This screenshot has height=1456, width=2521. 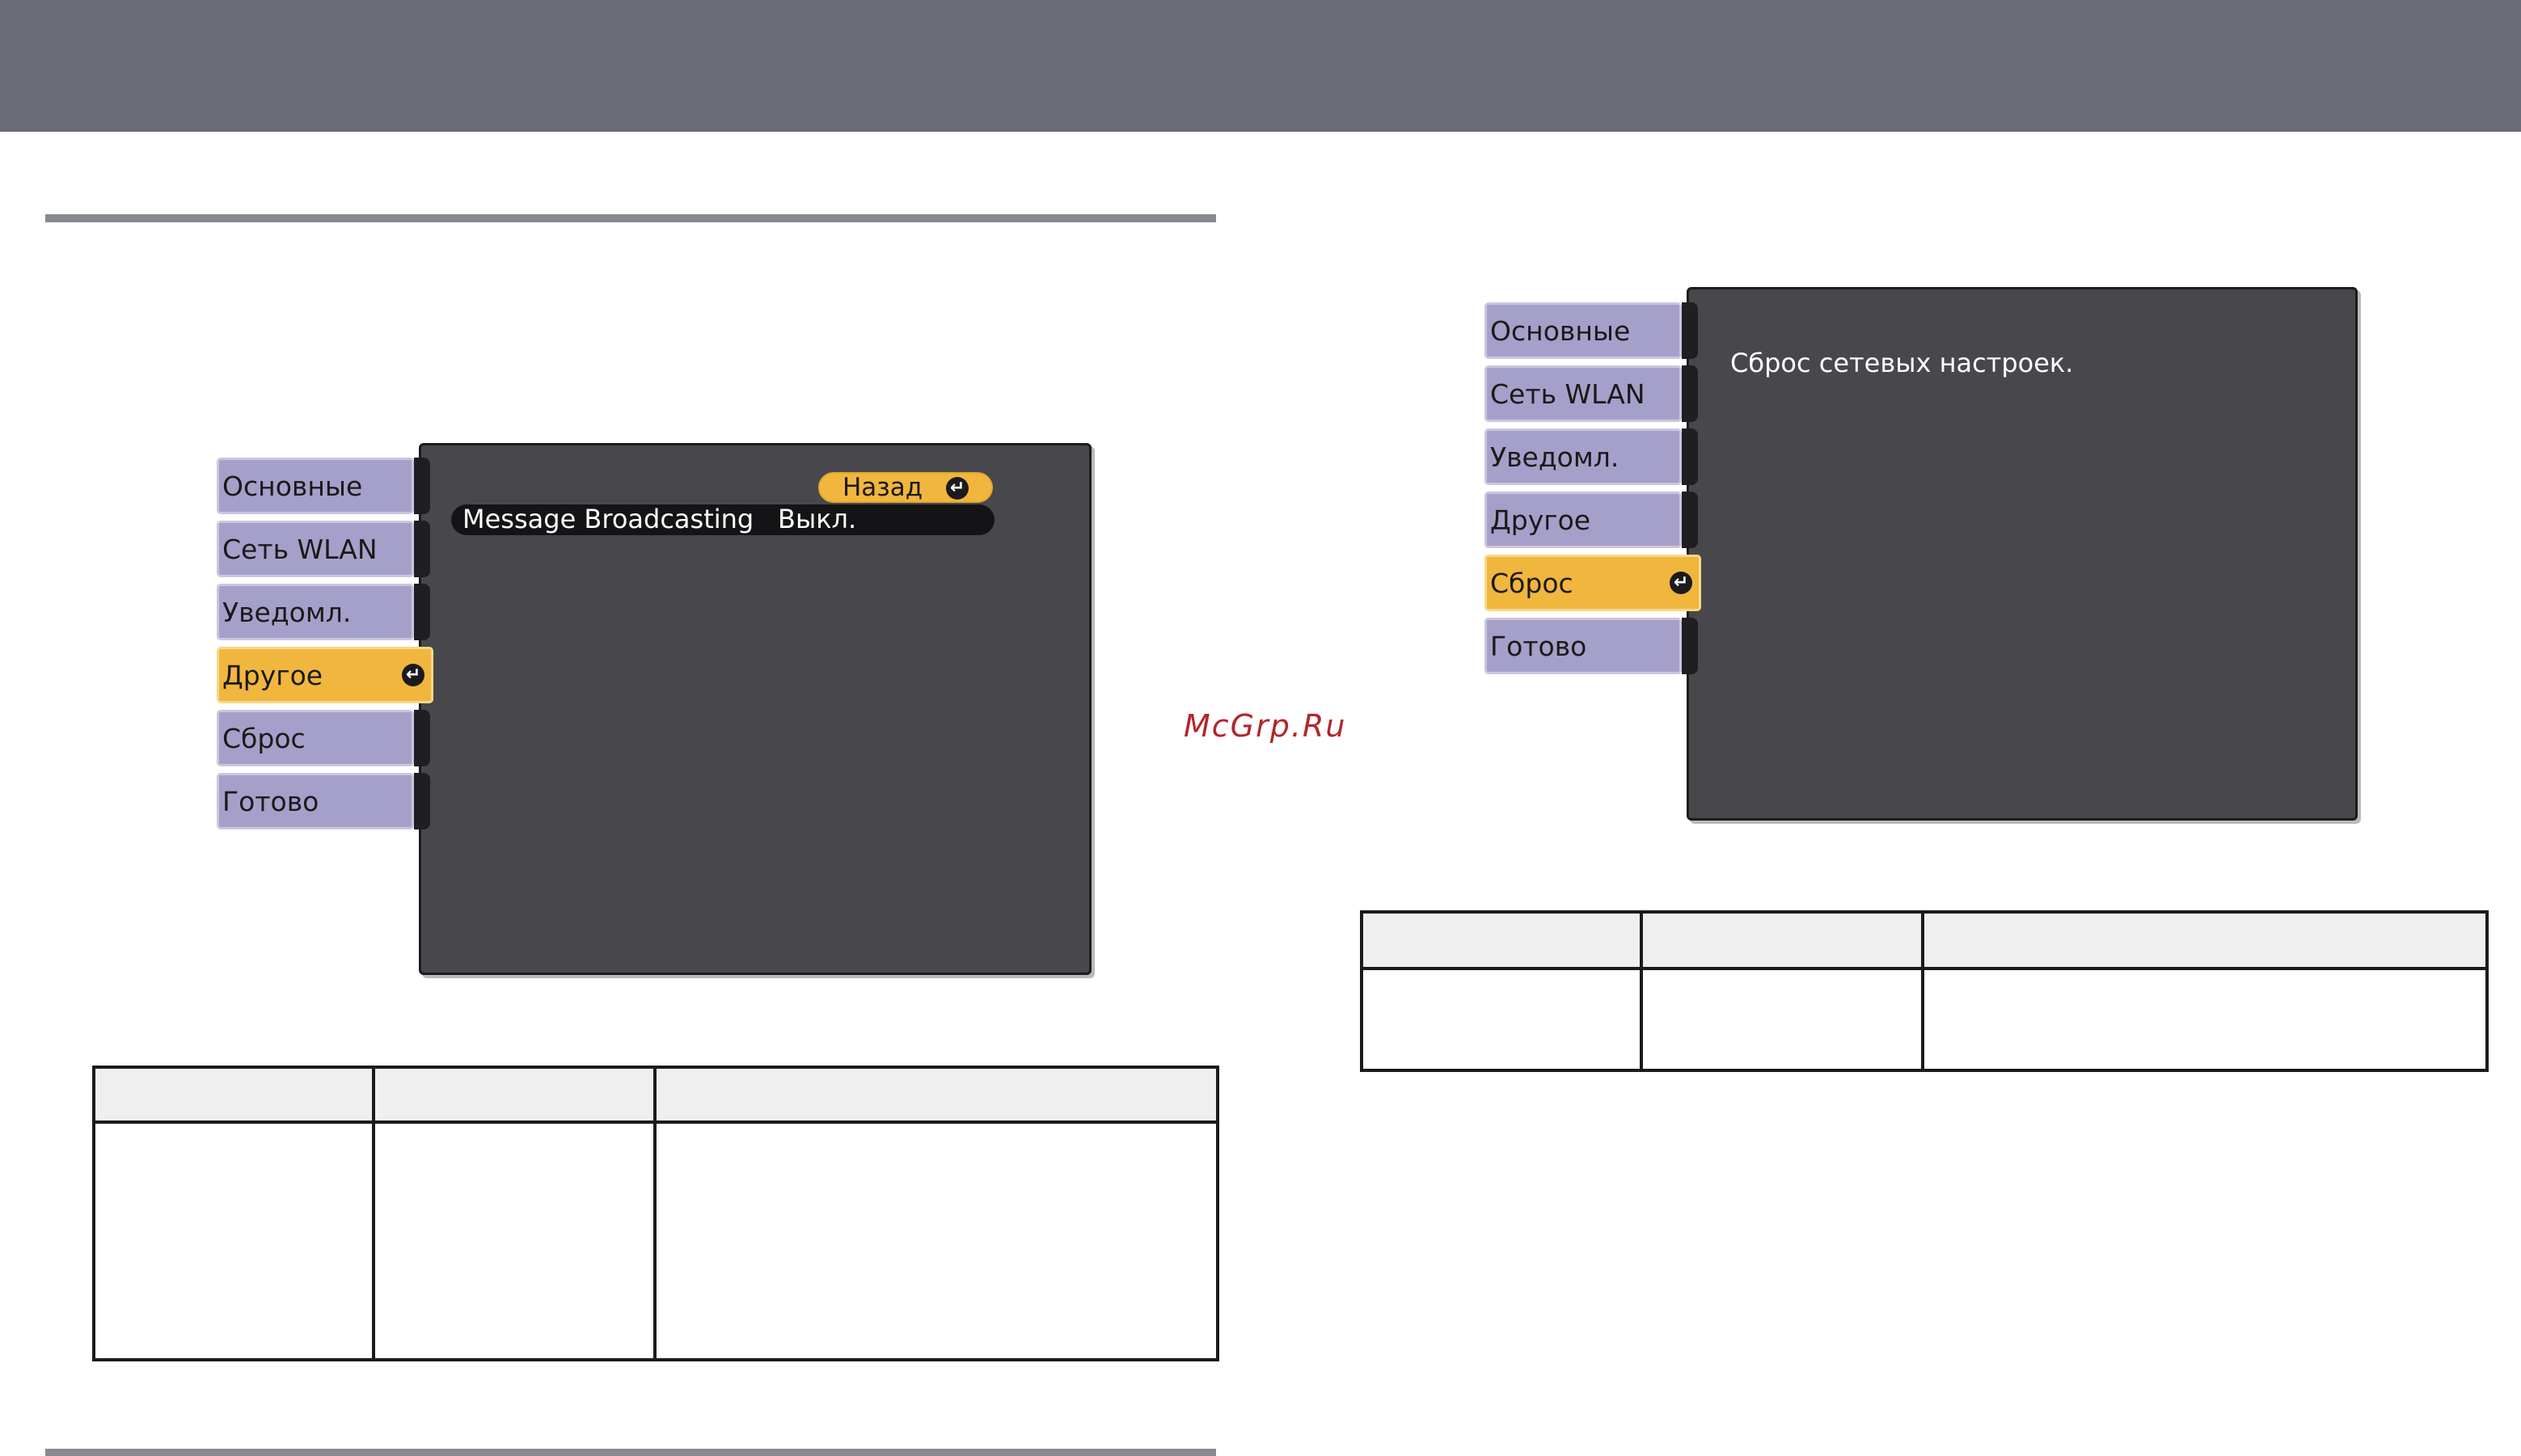 I want to click on tab-reset: Сброс, so click(x=315, y=738).